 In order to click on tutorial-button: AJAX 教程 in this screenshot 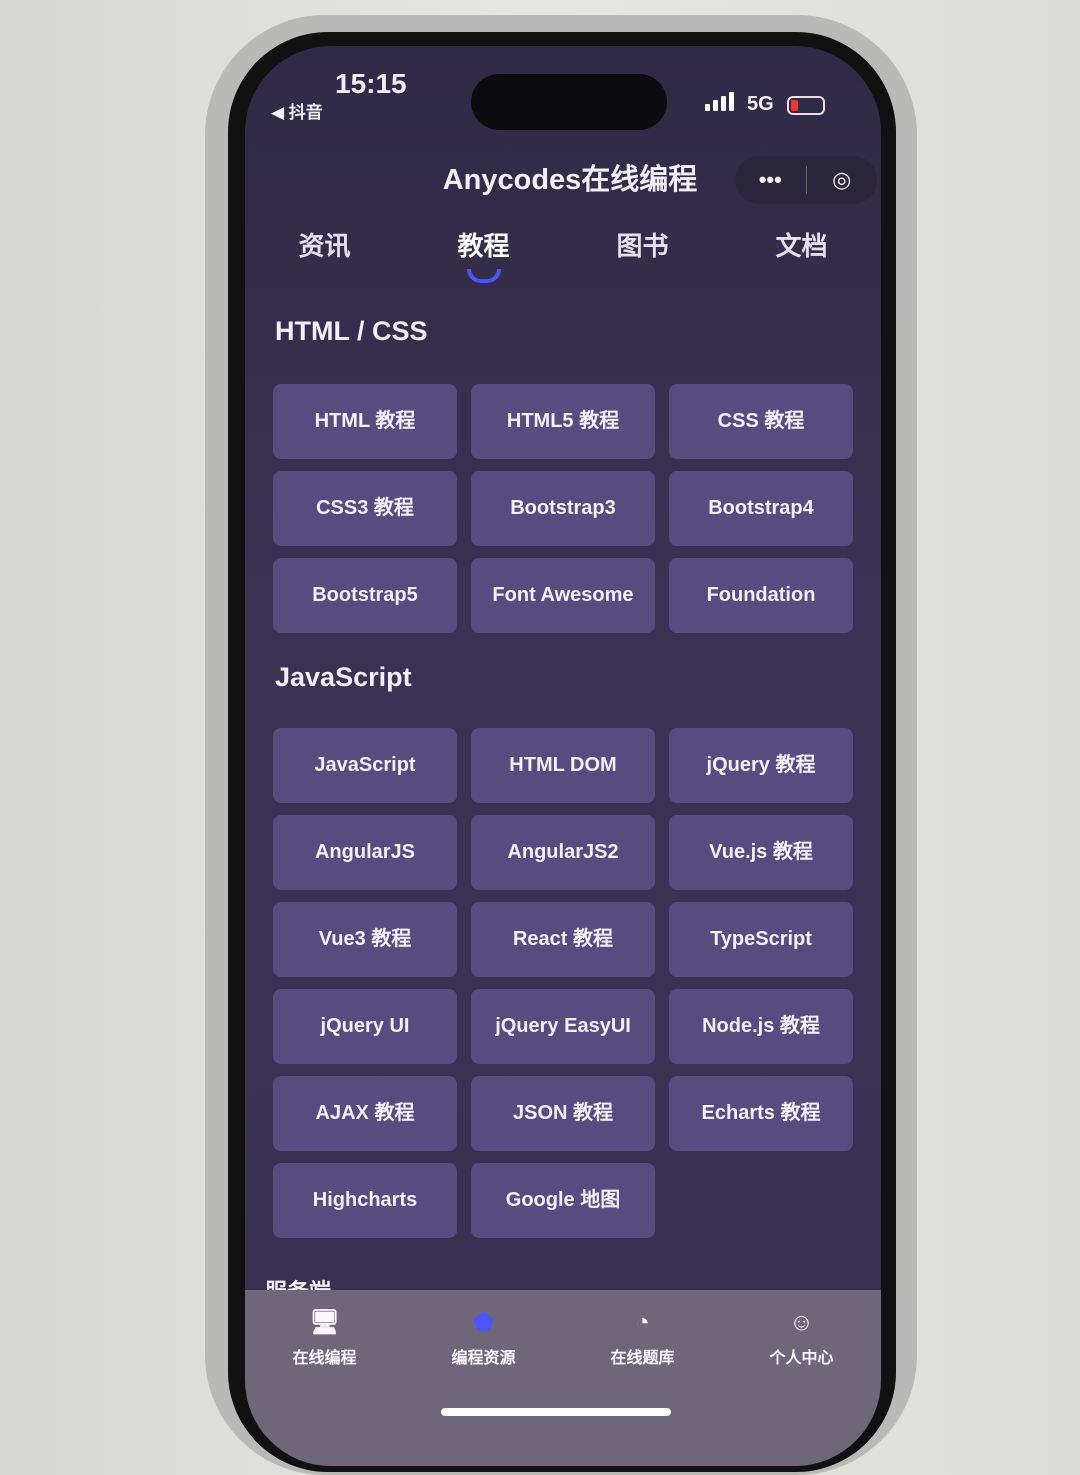, I will do `click(365, 1113)`.